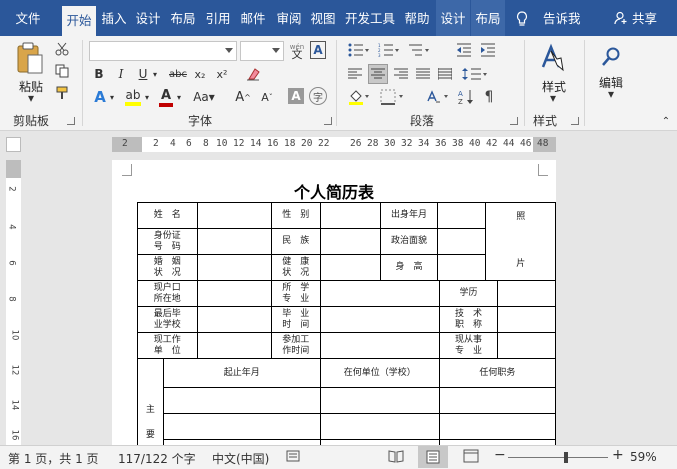 The height and width of the screenshot is (469, 677). I want to click on line-spacing-icon, so click(475, 74).